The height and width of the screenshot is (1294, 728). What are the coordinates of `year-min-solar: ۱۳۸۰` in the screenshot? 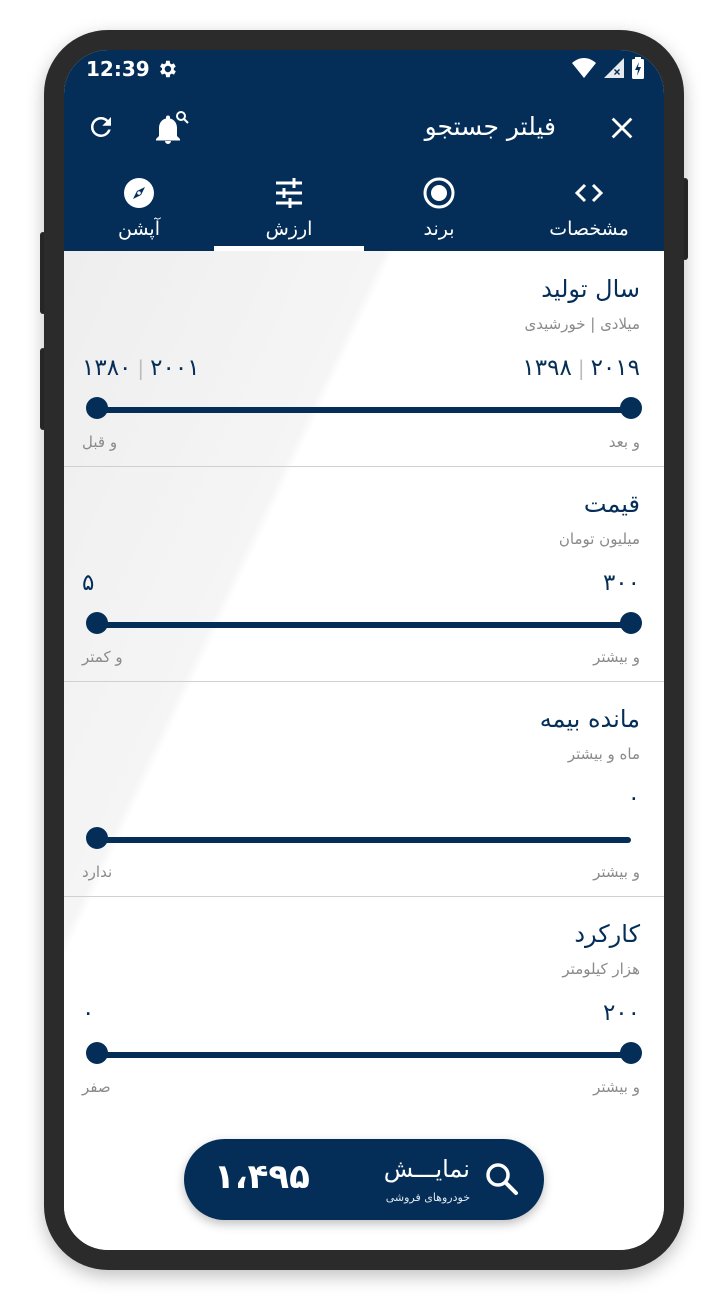 It's located at (107, 368).